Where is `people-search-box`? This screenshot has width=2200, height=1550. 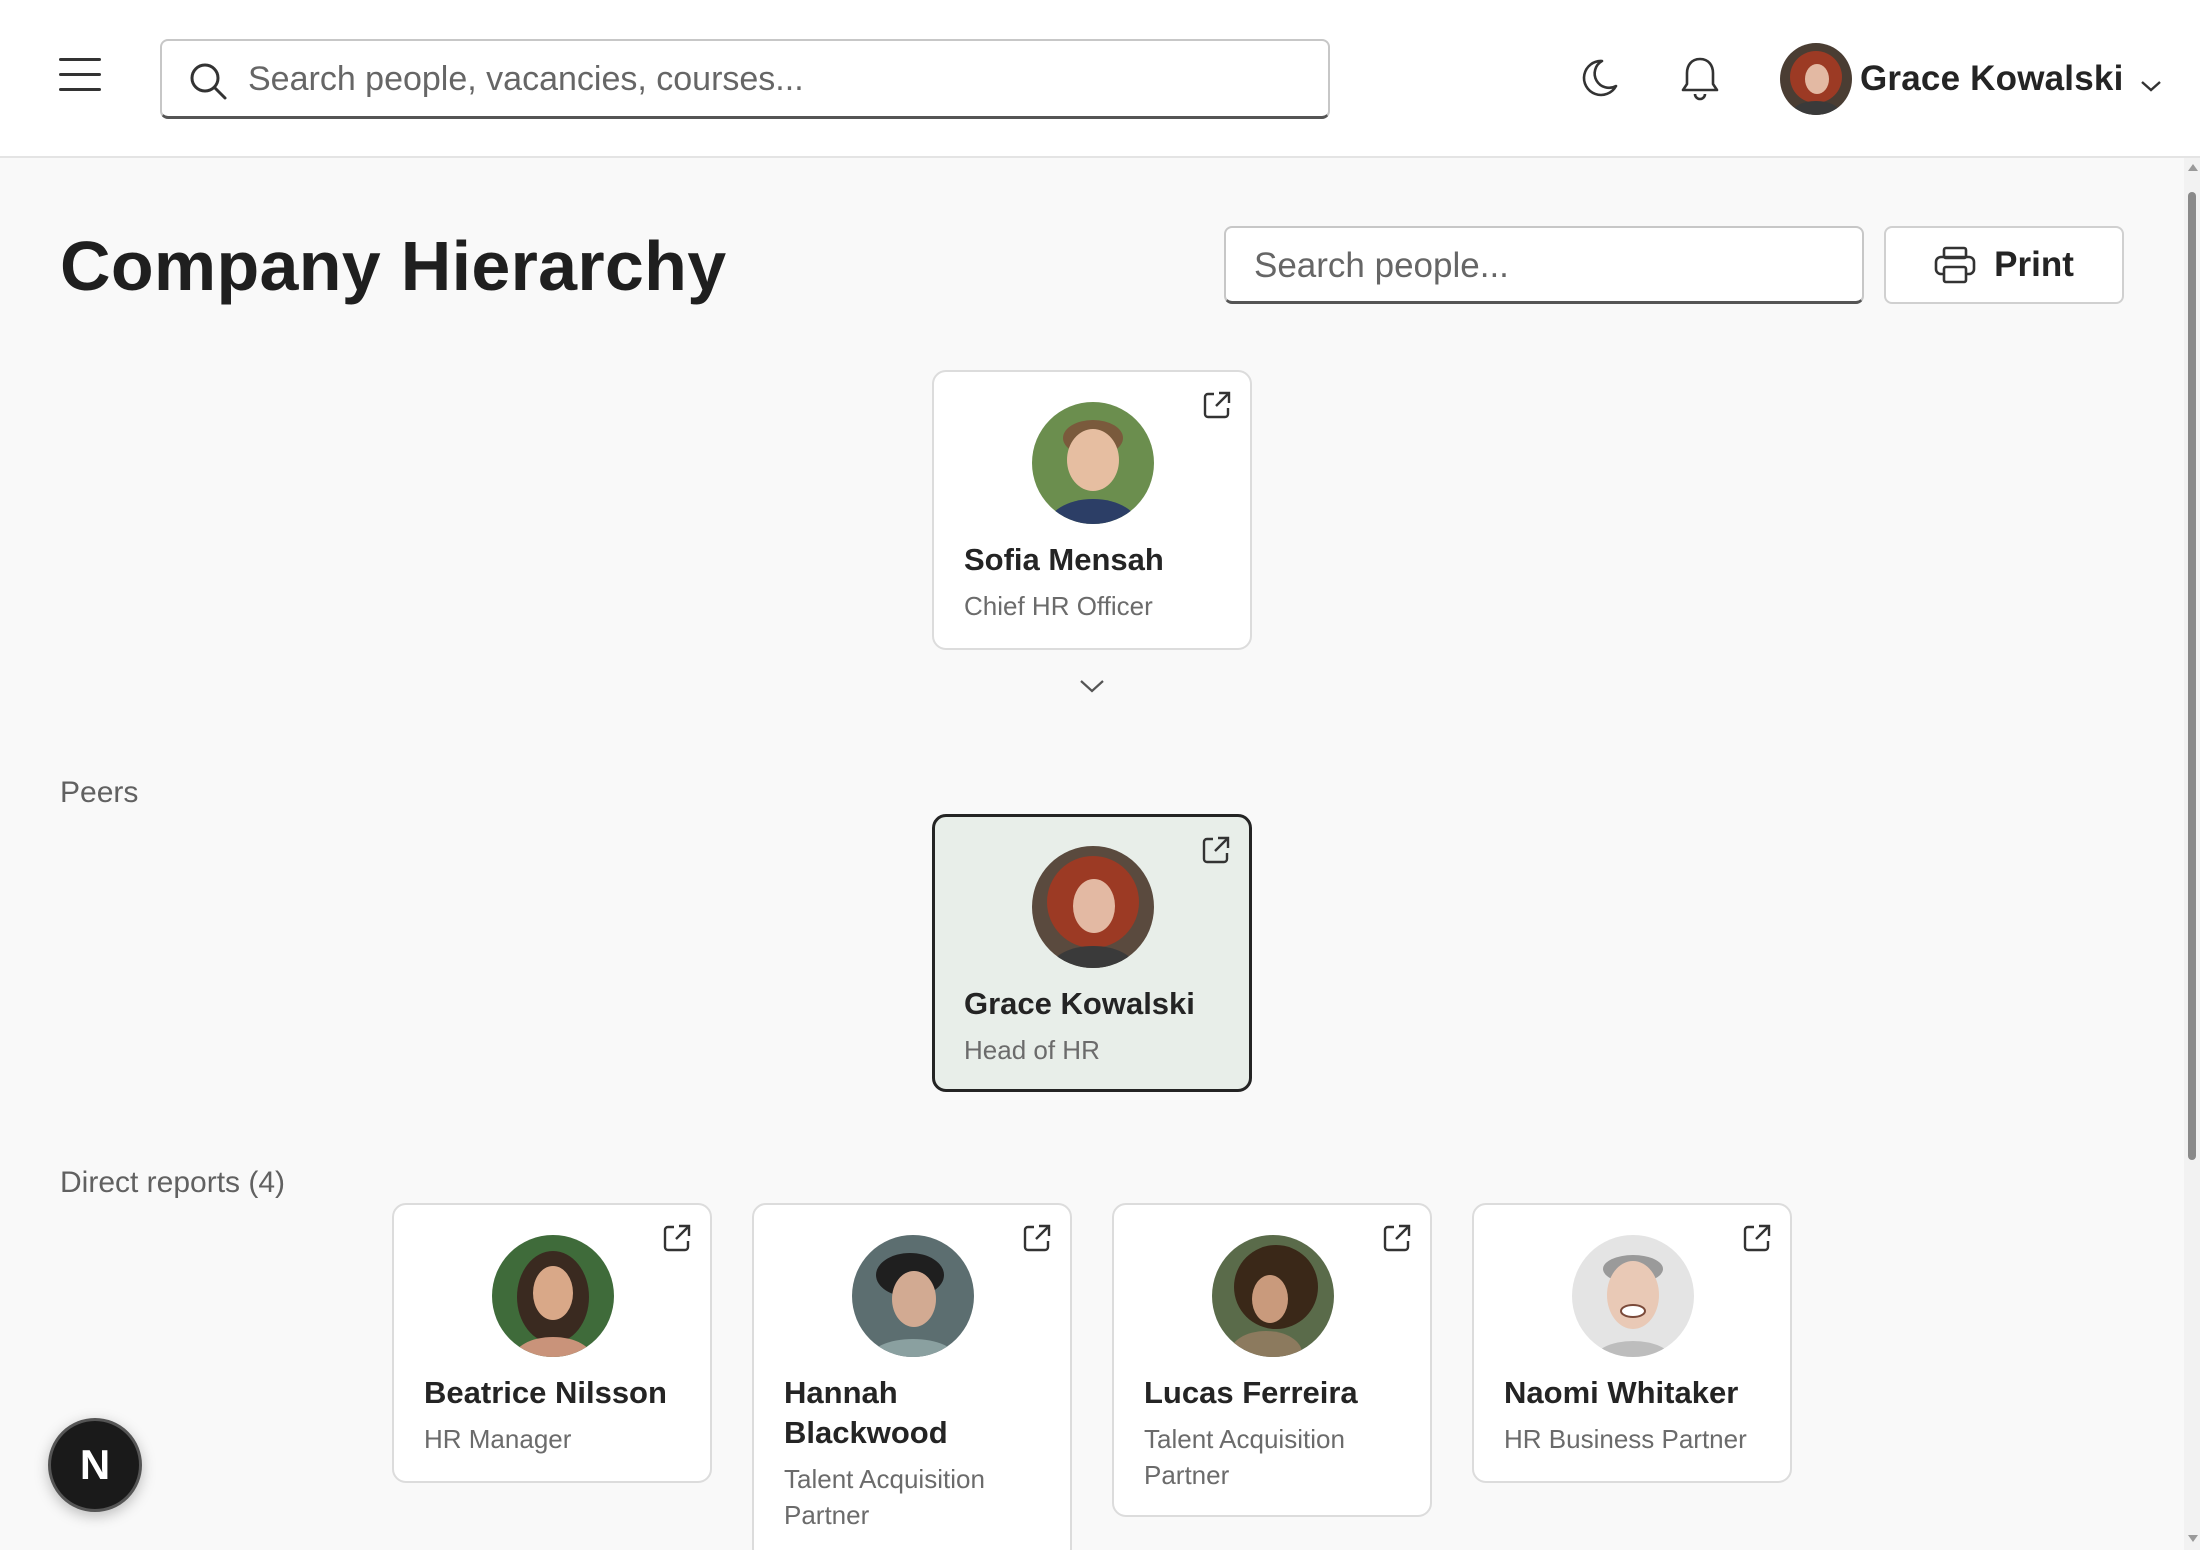
people-search-box is located at coordinates (1544, 265).